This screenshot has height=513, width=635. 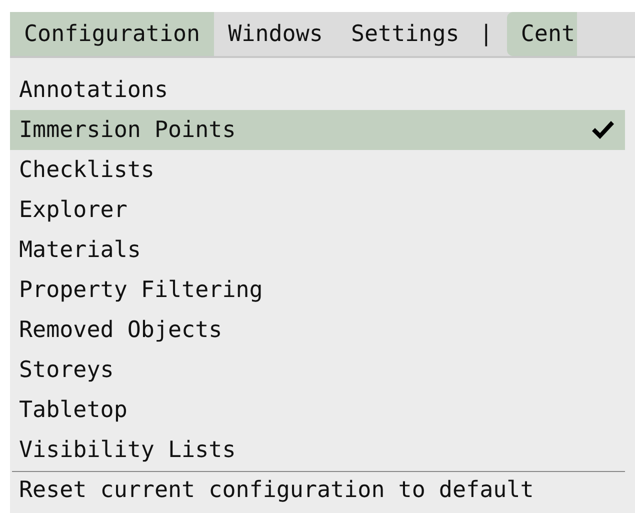 I want to click on menu-item: Removed Objects, so click(x=317, y=330).